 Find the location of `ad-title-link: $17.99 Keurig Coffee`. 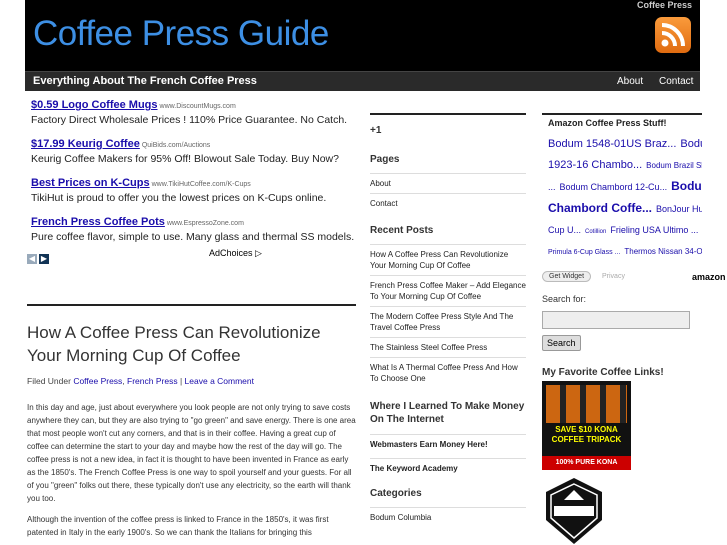

ad-title-link: $17.99 Keurig Coffee is located at coordinates (85, 144).